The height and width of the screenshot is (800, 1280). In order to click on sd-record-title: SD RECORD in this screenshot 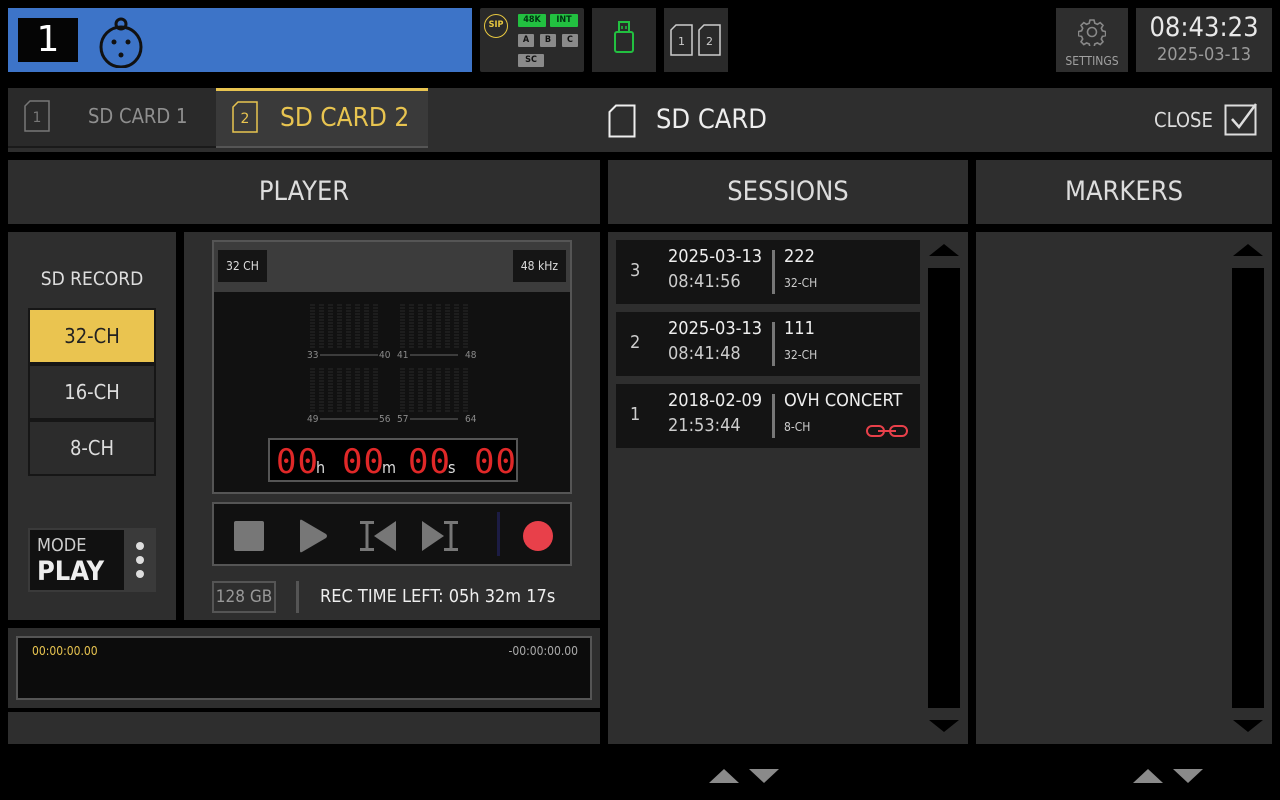, I will do `click(92, 279)`.